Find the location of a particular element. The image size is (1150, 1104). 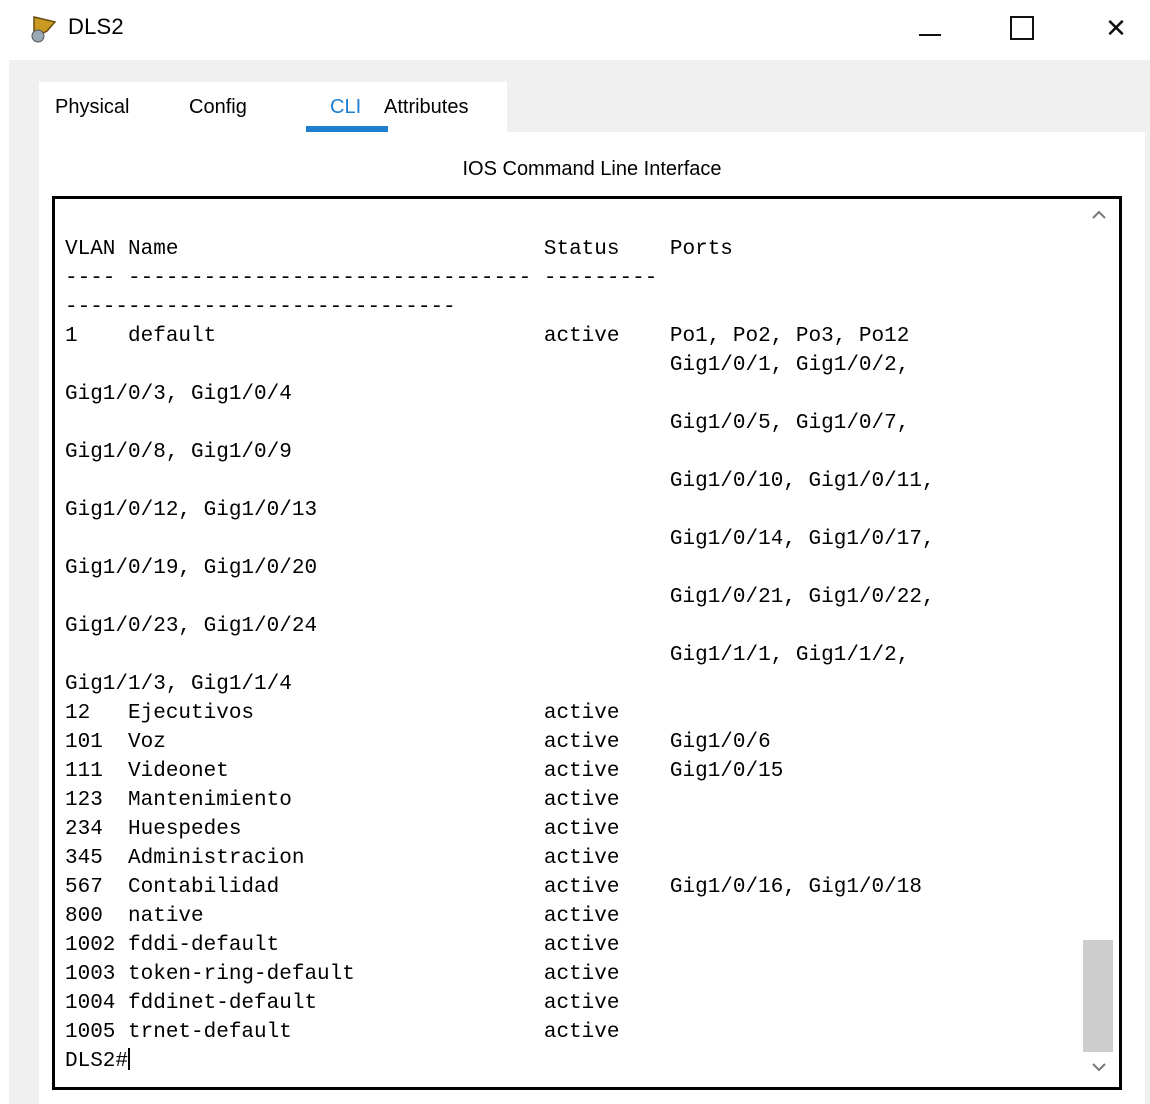

minimize-button is located at coordinates (930, 28).